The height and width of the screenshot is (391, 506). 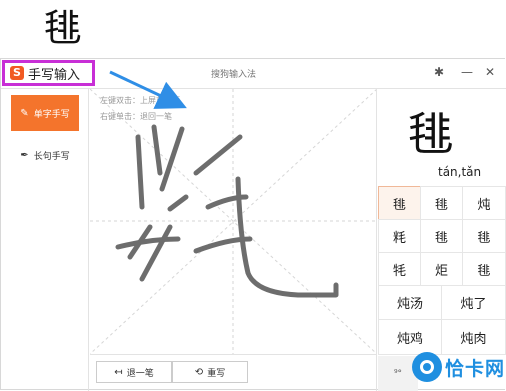 I want to click on hint-double-click: 左键双击：上屏首选项, so click(x=140, y=100).